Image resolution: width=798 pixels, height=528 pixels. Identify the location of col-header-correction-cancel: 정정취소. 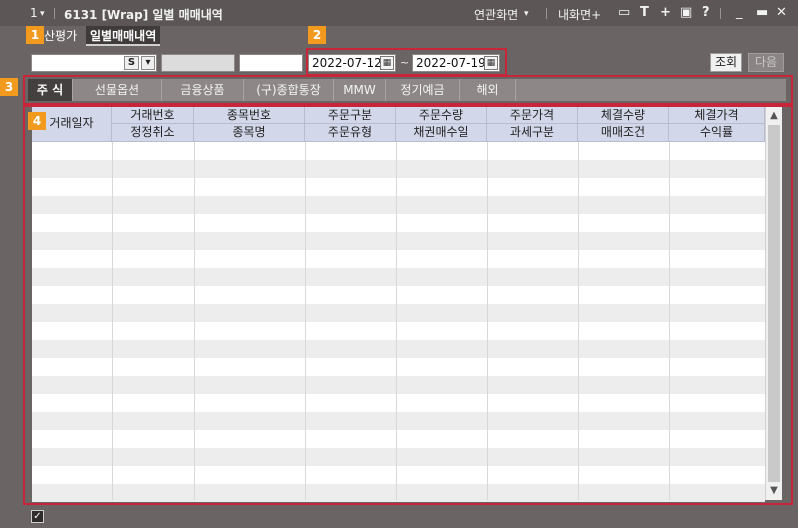
(153, 133).